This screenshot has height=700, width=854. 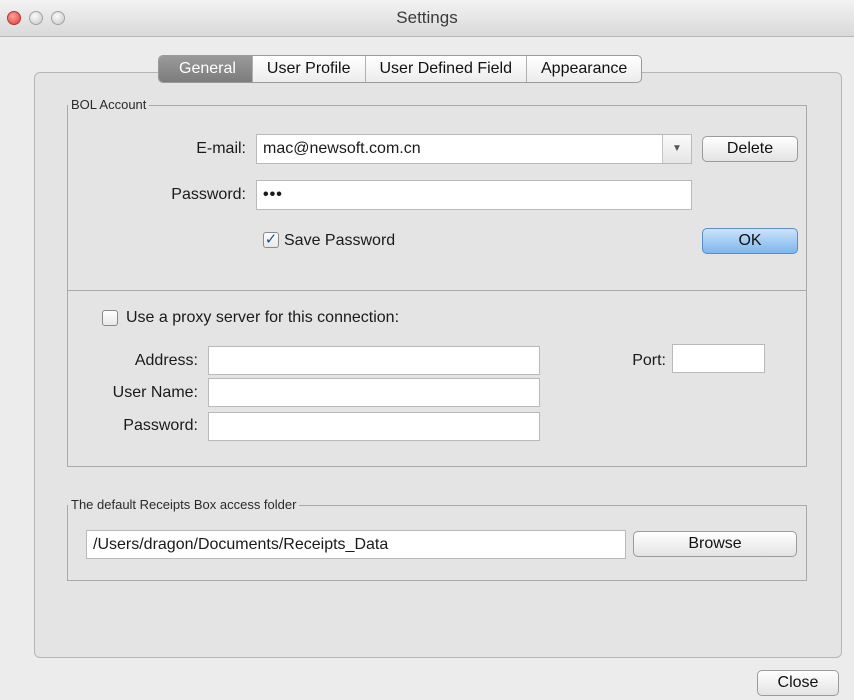 What do you see at coordinates (798, 683) in the screenshot?
I see `close-button: Close` at bounding box center [798, 683].